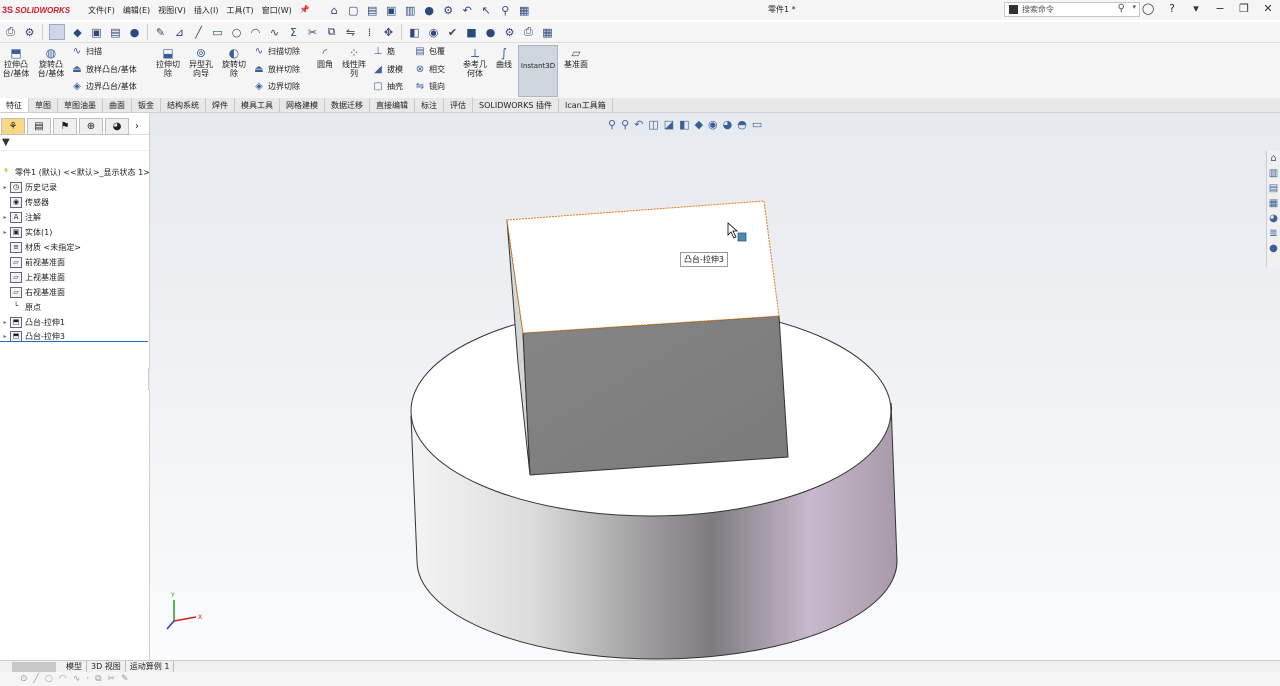 Image resolution: width=1280 pixels, height=686 pixels. What do you see at coordinates (433, 32) in the screenshot?
I see `appearance-icon: ◉` at bounding box center [433, 32].